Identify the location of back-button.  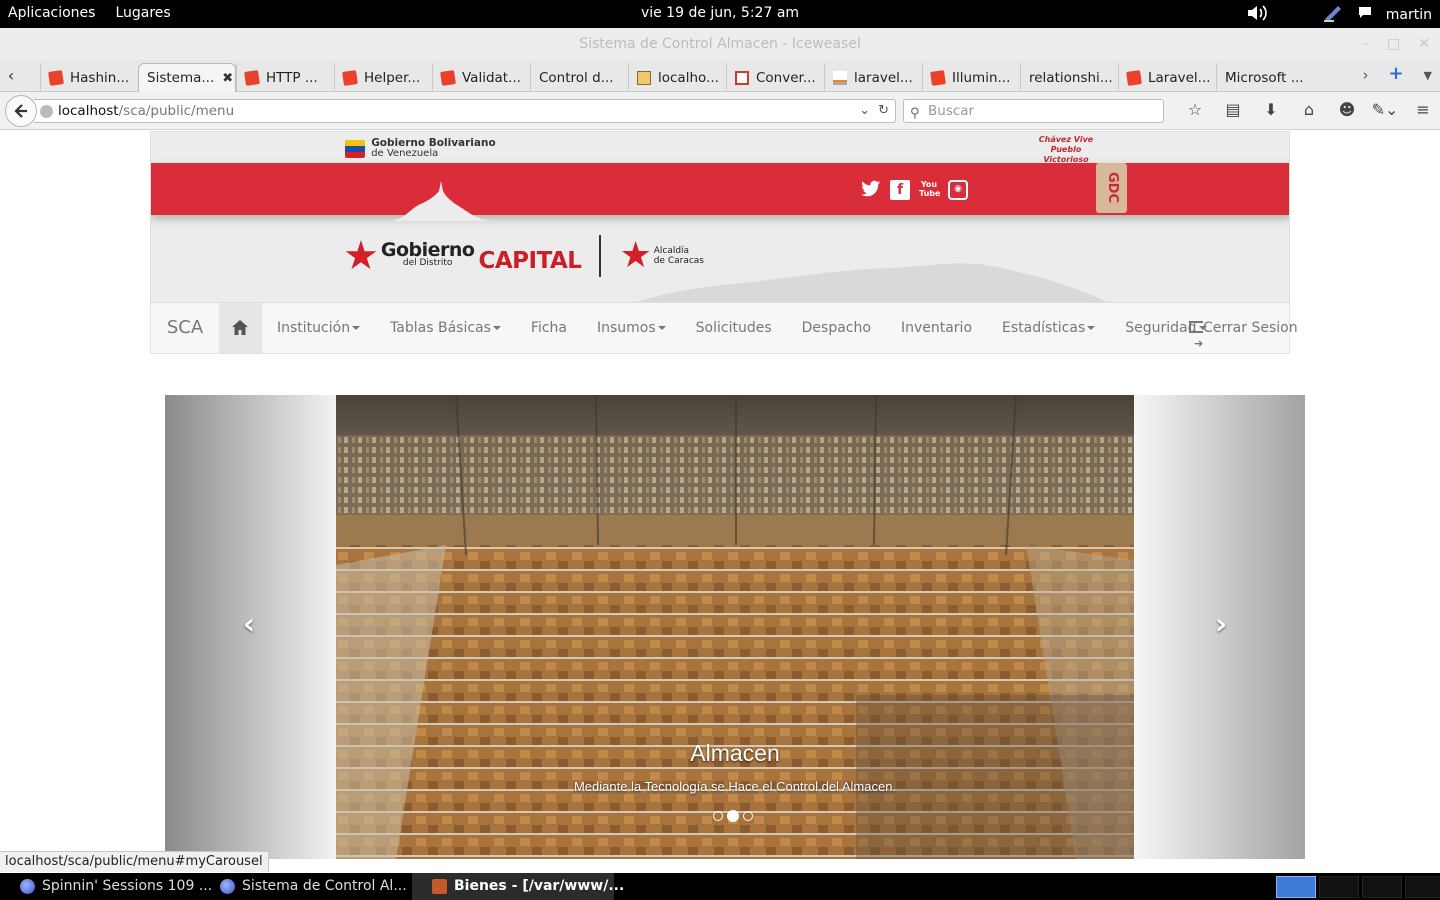
(21, 111).